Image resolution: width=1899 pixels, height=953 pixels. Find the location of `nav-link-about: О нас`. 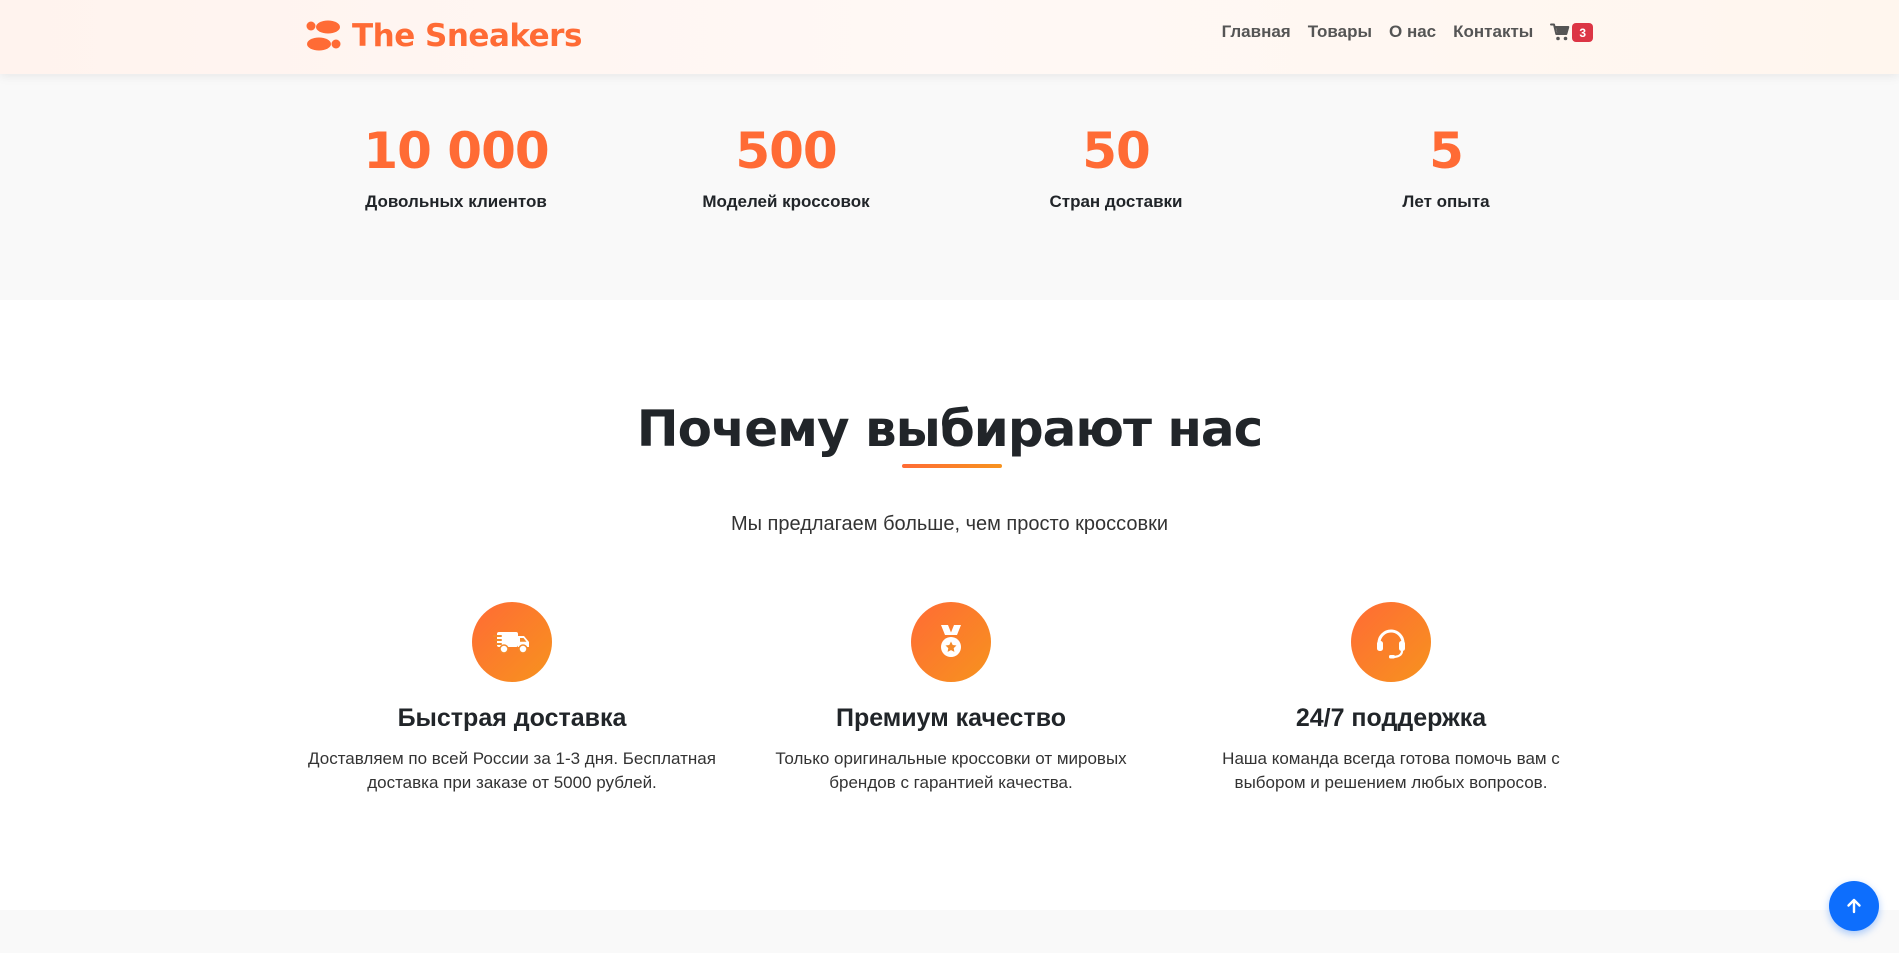

nav-link-about: О нас is located at coordinates (1412, 32).